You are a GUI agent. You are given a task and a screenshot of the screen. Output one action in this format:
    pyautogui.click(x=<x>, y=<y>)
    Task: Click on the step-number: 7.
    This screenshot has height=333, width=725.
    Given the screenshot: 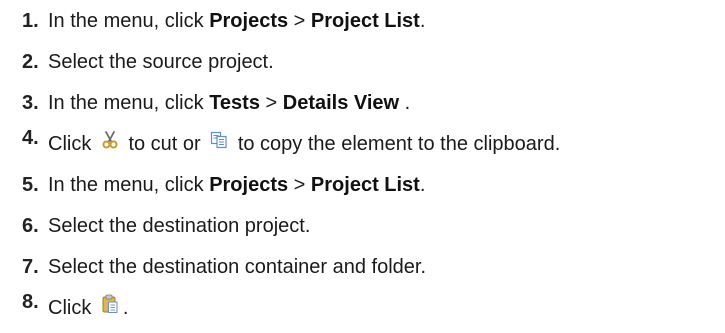 What is the action you would take?
    pyautogui.click(x=30, y=267)
    